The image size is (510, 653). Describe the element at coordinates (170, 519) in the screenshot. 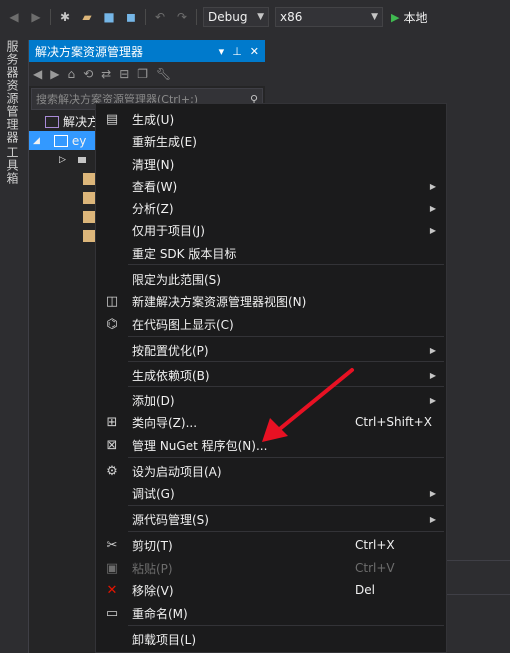

I see `menu-item-label: 源代码管理(S)` at that location.